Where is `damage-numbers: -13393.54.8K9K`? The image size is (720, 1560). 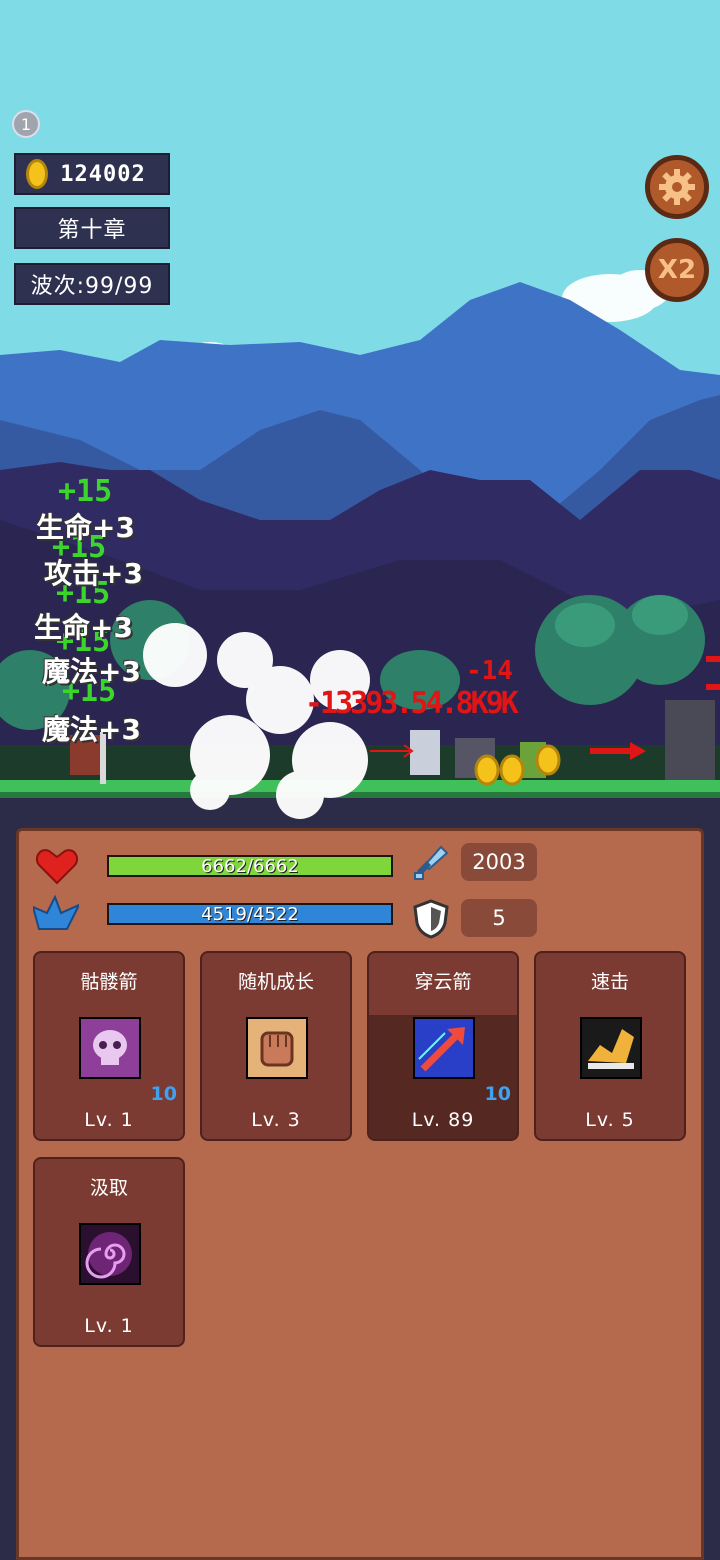 damage-numbers: -13393.54.8K9K is located at coordinates (412, 703).